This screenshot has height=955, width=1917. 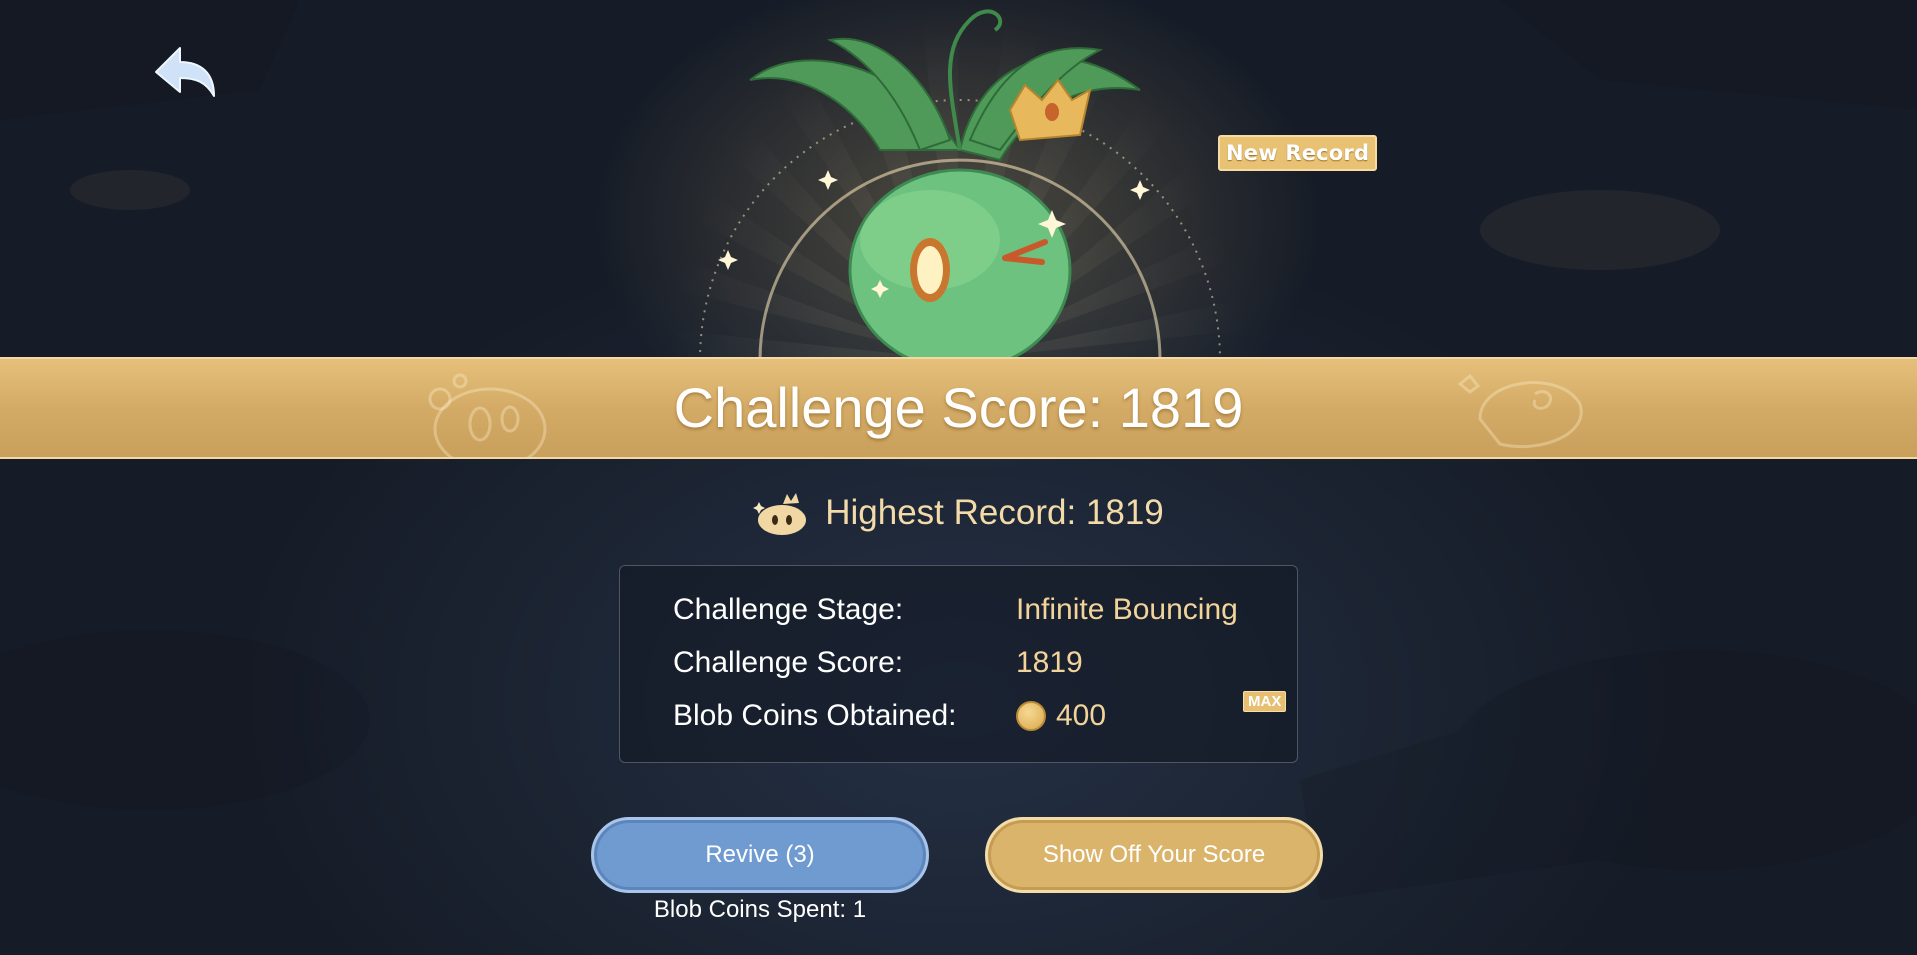 What do you see at coordinates (1298, 153) in the screenshot?
I see `new-record-badge: New Record` at bounding box center [1298, 153].